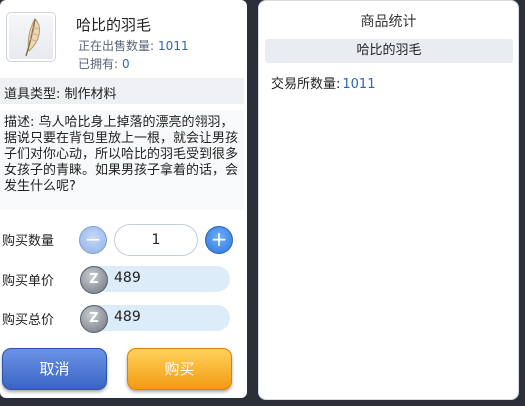 This screenshot has width=525, height=406. I want to click on item-icon-frame, so click(31, 37).